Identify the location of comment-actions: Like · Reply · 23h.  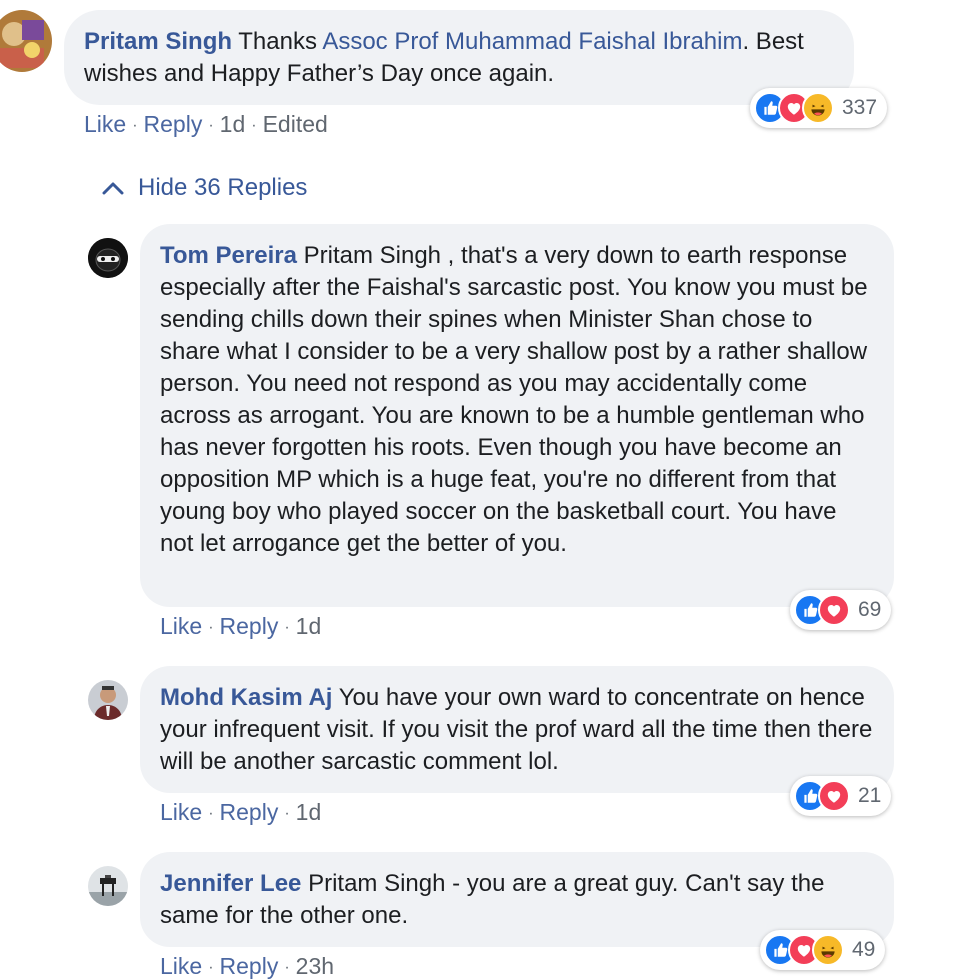
(247, 966).